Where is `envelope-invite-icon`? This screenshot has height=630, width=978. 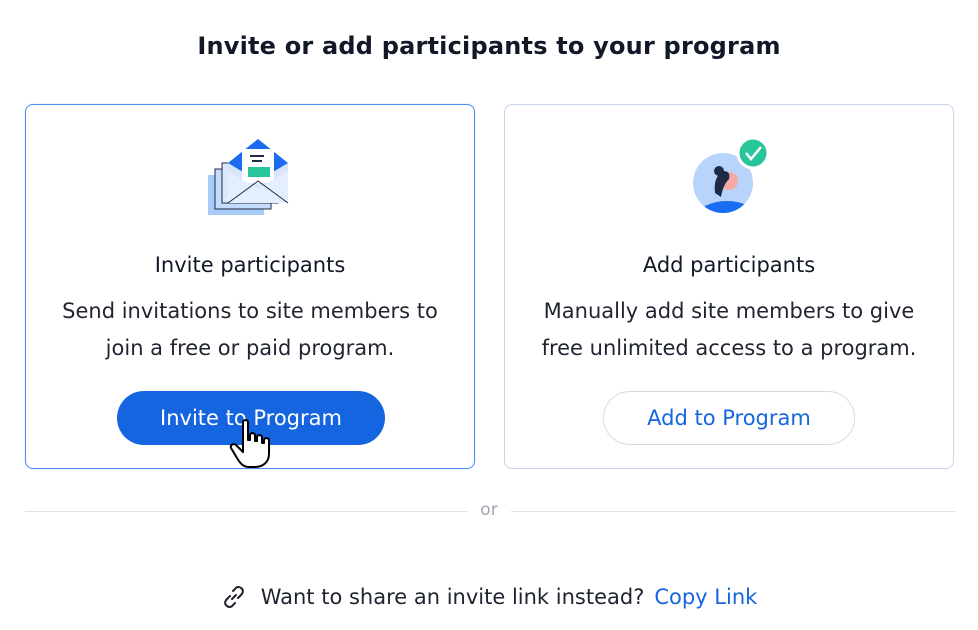
envelope-invite-icon is located at coordinates (248, 177).